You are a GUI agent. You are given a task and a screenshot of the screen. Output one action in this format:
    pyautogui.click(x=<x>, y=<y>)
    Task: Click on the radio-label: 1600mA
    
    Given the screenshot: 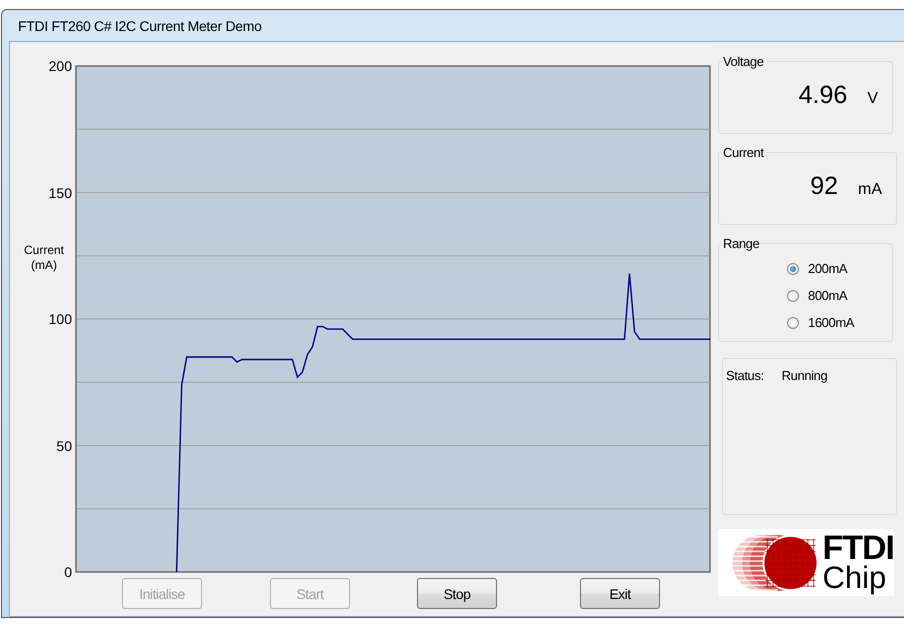 What is the action you would take?
    pyautogui.click(x=831, y=322)
    